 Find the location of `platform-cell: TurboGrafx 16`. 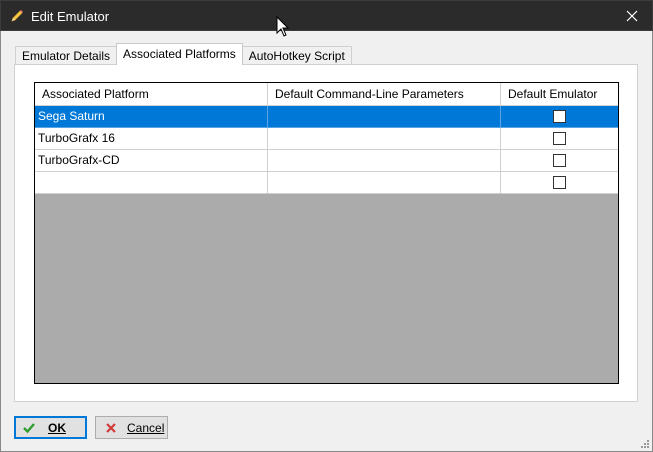

platform-cell: TurboGrafx 16 is located at coordinates (151, 139).